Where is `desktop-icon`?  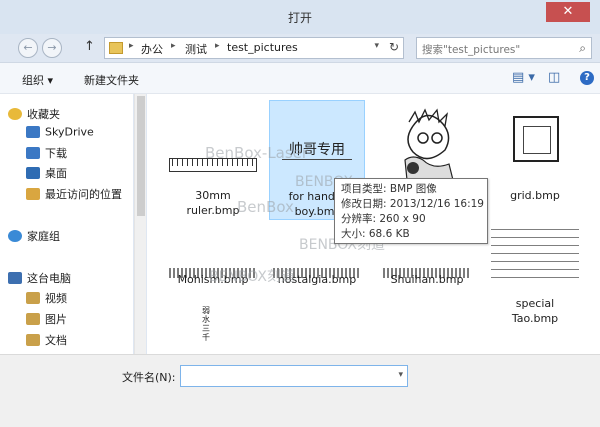 desktop-icon is located at coordinates (33, 173).